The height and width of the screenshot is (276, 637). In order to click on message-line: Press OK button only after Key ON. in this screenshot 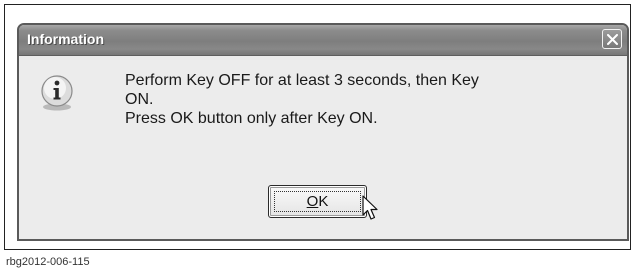, I will do `click(251, 118)`.